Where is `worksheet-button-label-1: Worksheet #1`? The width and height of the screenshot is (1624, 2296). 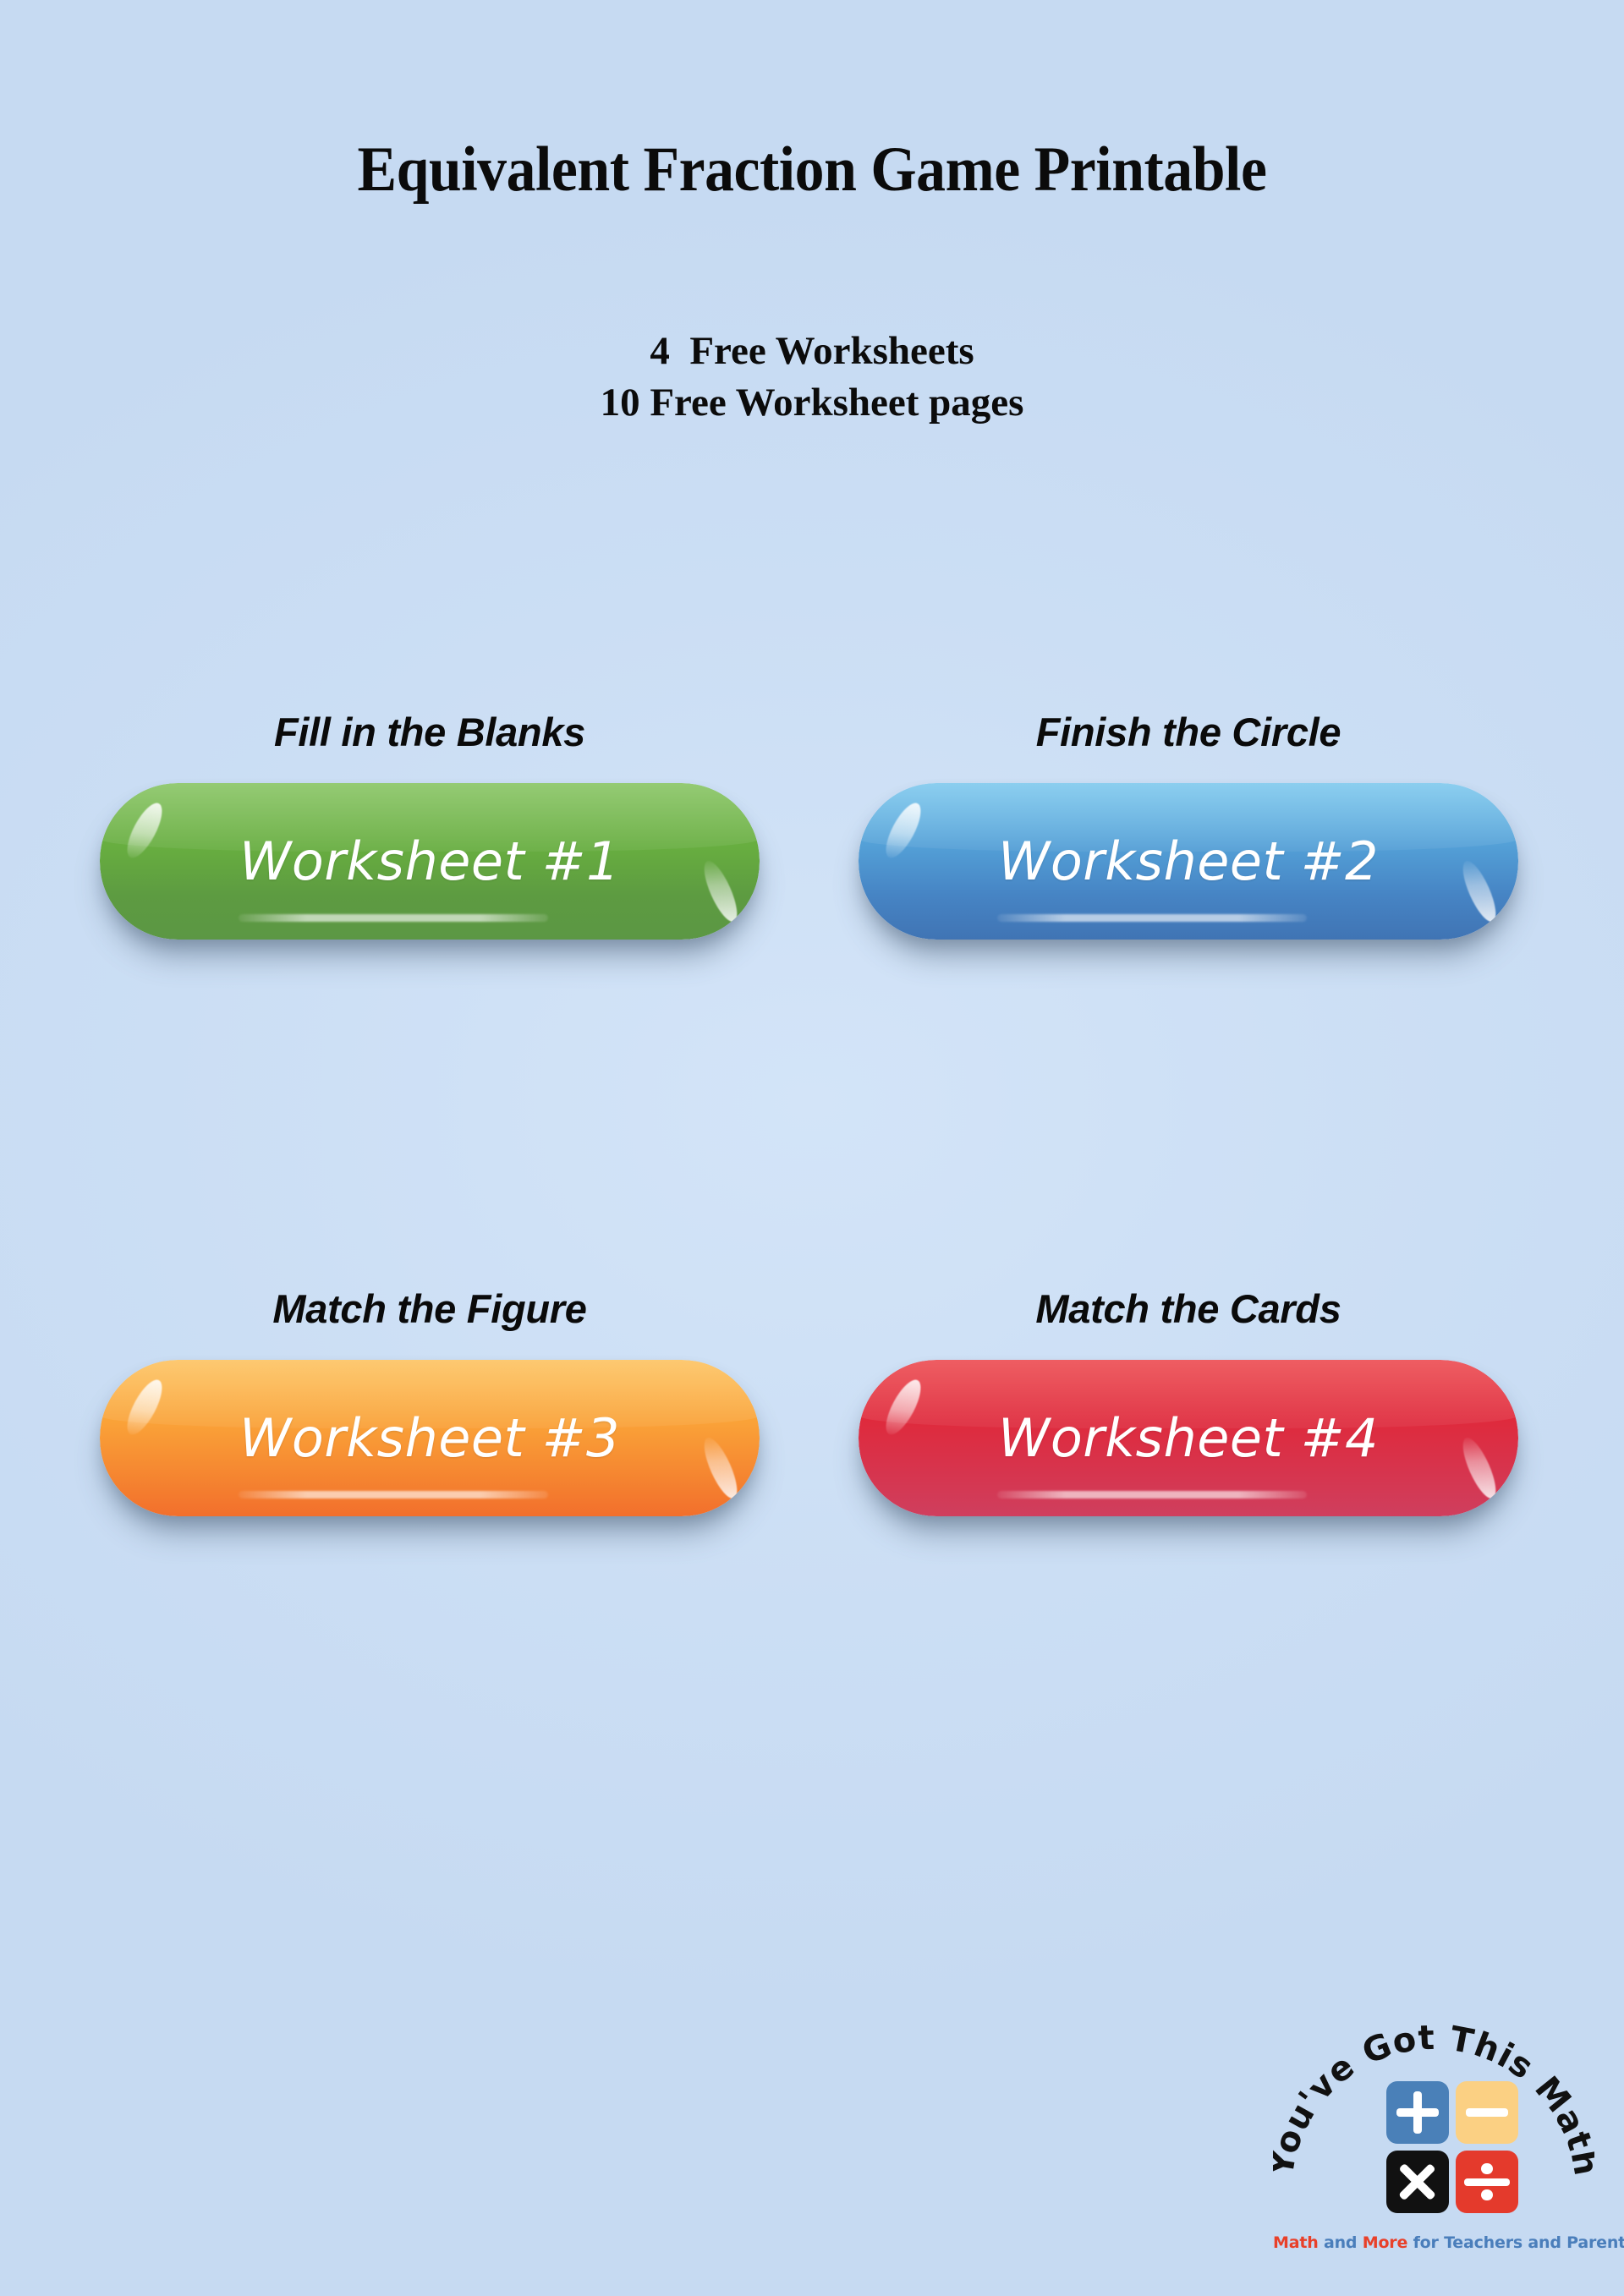 worksheet-button-label-1: Worksheet #1 is located at coordinates (429, 861).